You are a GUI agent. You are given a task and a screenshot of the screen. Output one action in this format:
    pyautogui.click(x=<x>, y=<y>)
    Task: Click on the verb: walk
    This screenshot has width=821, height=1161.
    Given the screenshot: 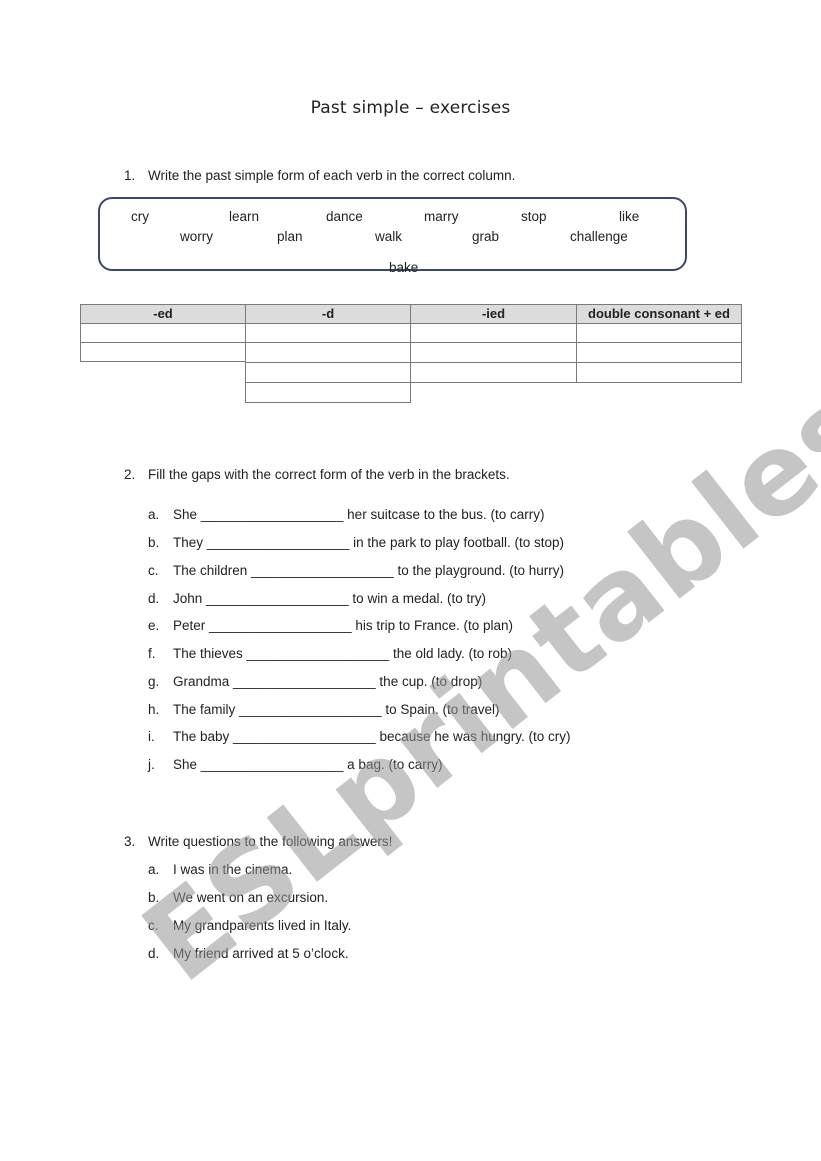 What is the action you would take?
    pyautogui.click(x=389, y=236)
    